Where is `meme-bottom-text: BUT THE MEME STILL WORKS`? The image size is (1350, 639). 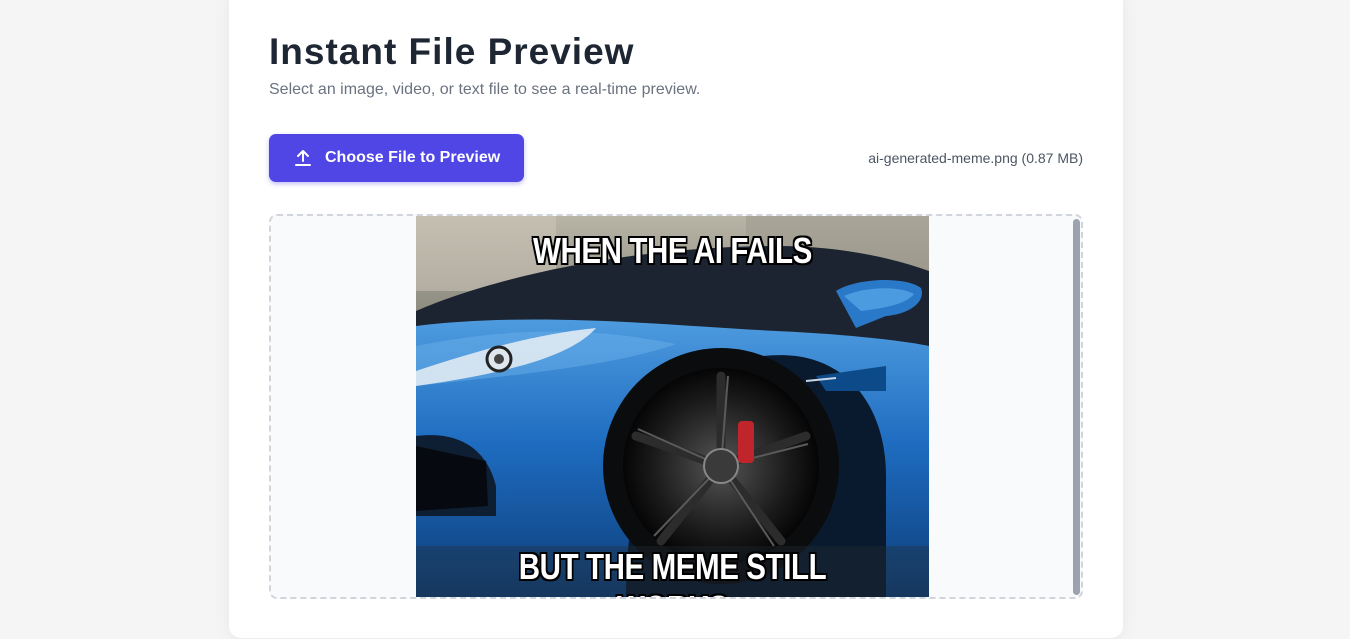
meme-bottom-text: BUT THE MEME STILL WORKS is located at coordinates (672, 571).